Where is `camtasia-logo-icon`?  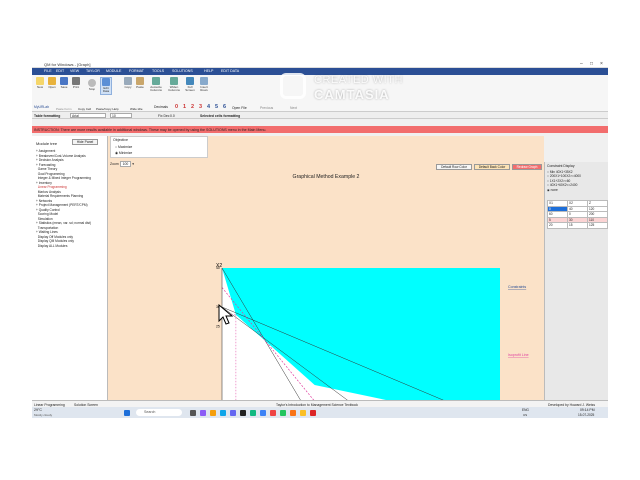 camtasia-logo-icon is located at coordinates (293, 86).